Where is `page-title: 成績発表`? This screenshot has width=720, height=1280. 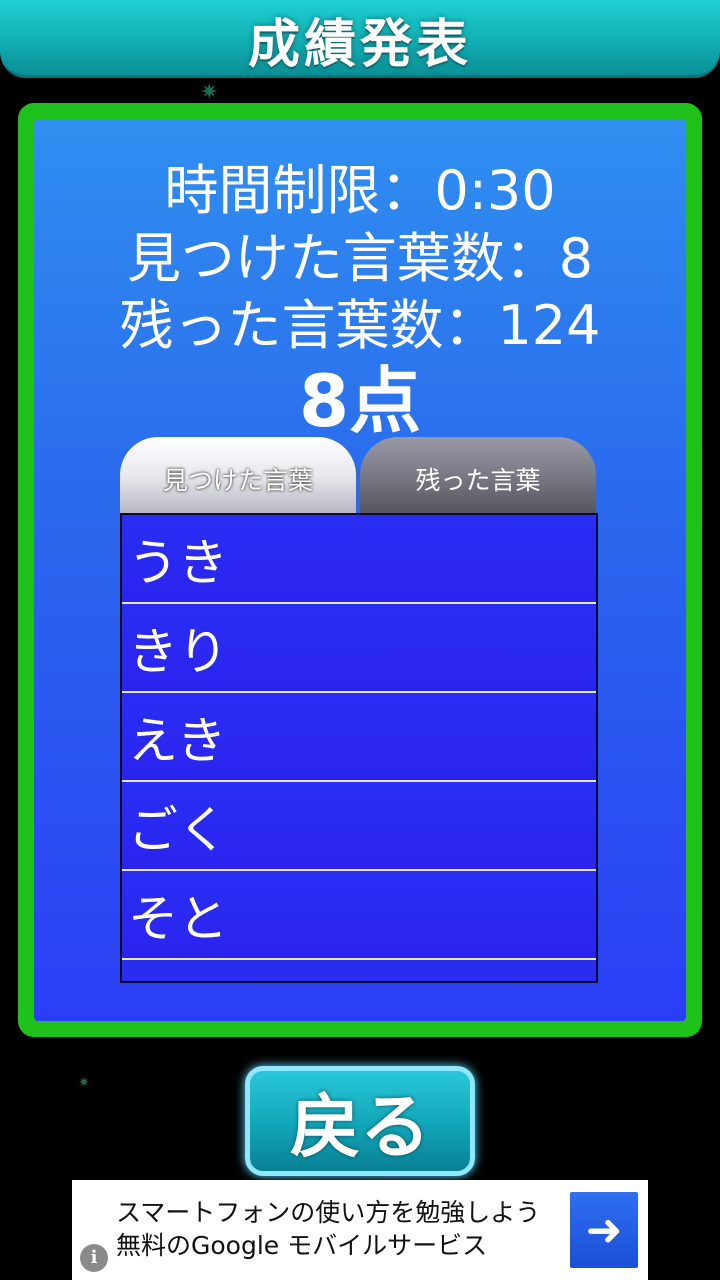 page-title: 成績発表 is located at coordinates (359, 44).